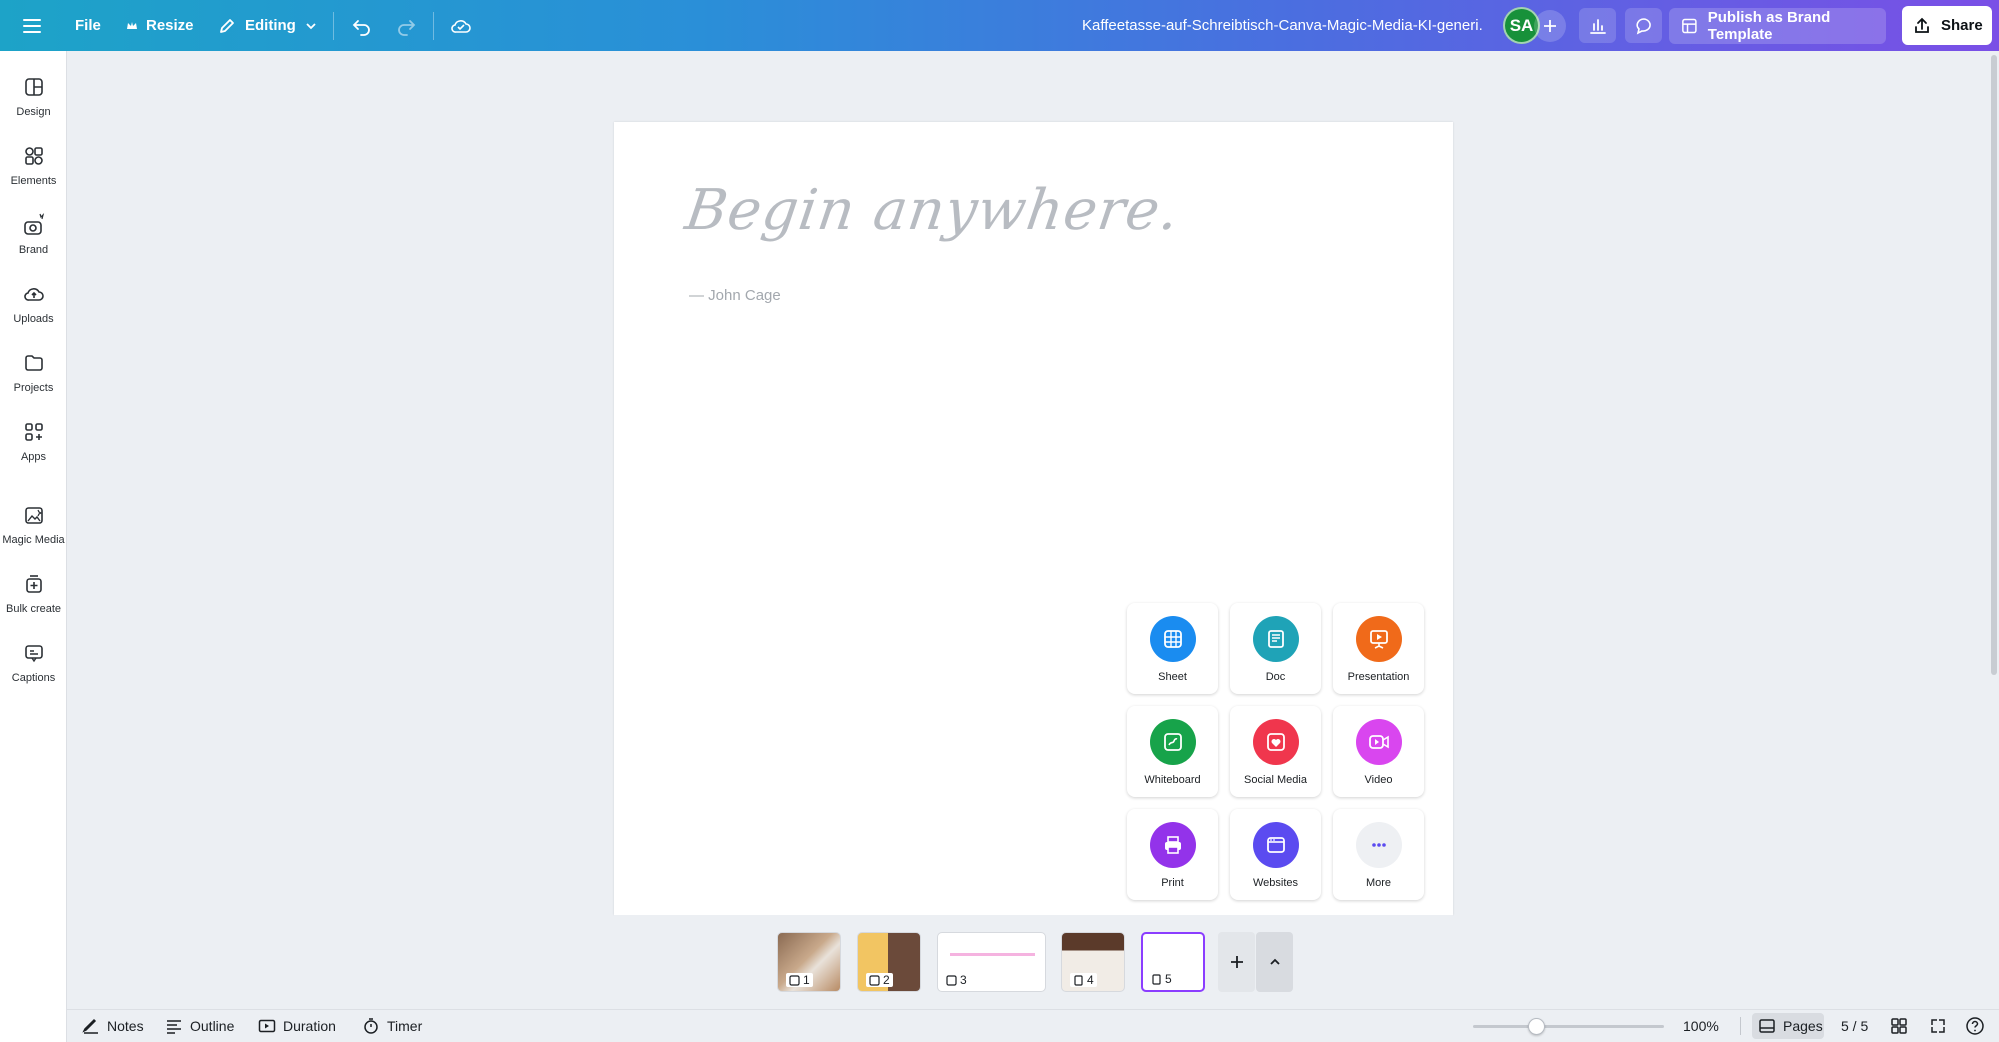 The height and width of the screenshot is (1042, 1999). I want to click on plus-icon, so click(1236, 962).